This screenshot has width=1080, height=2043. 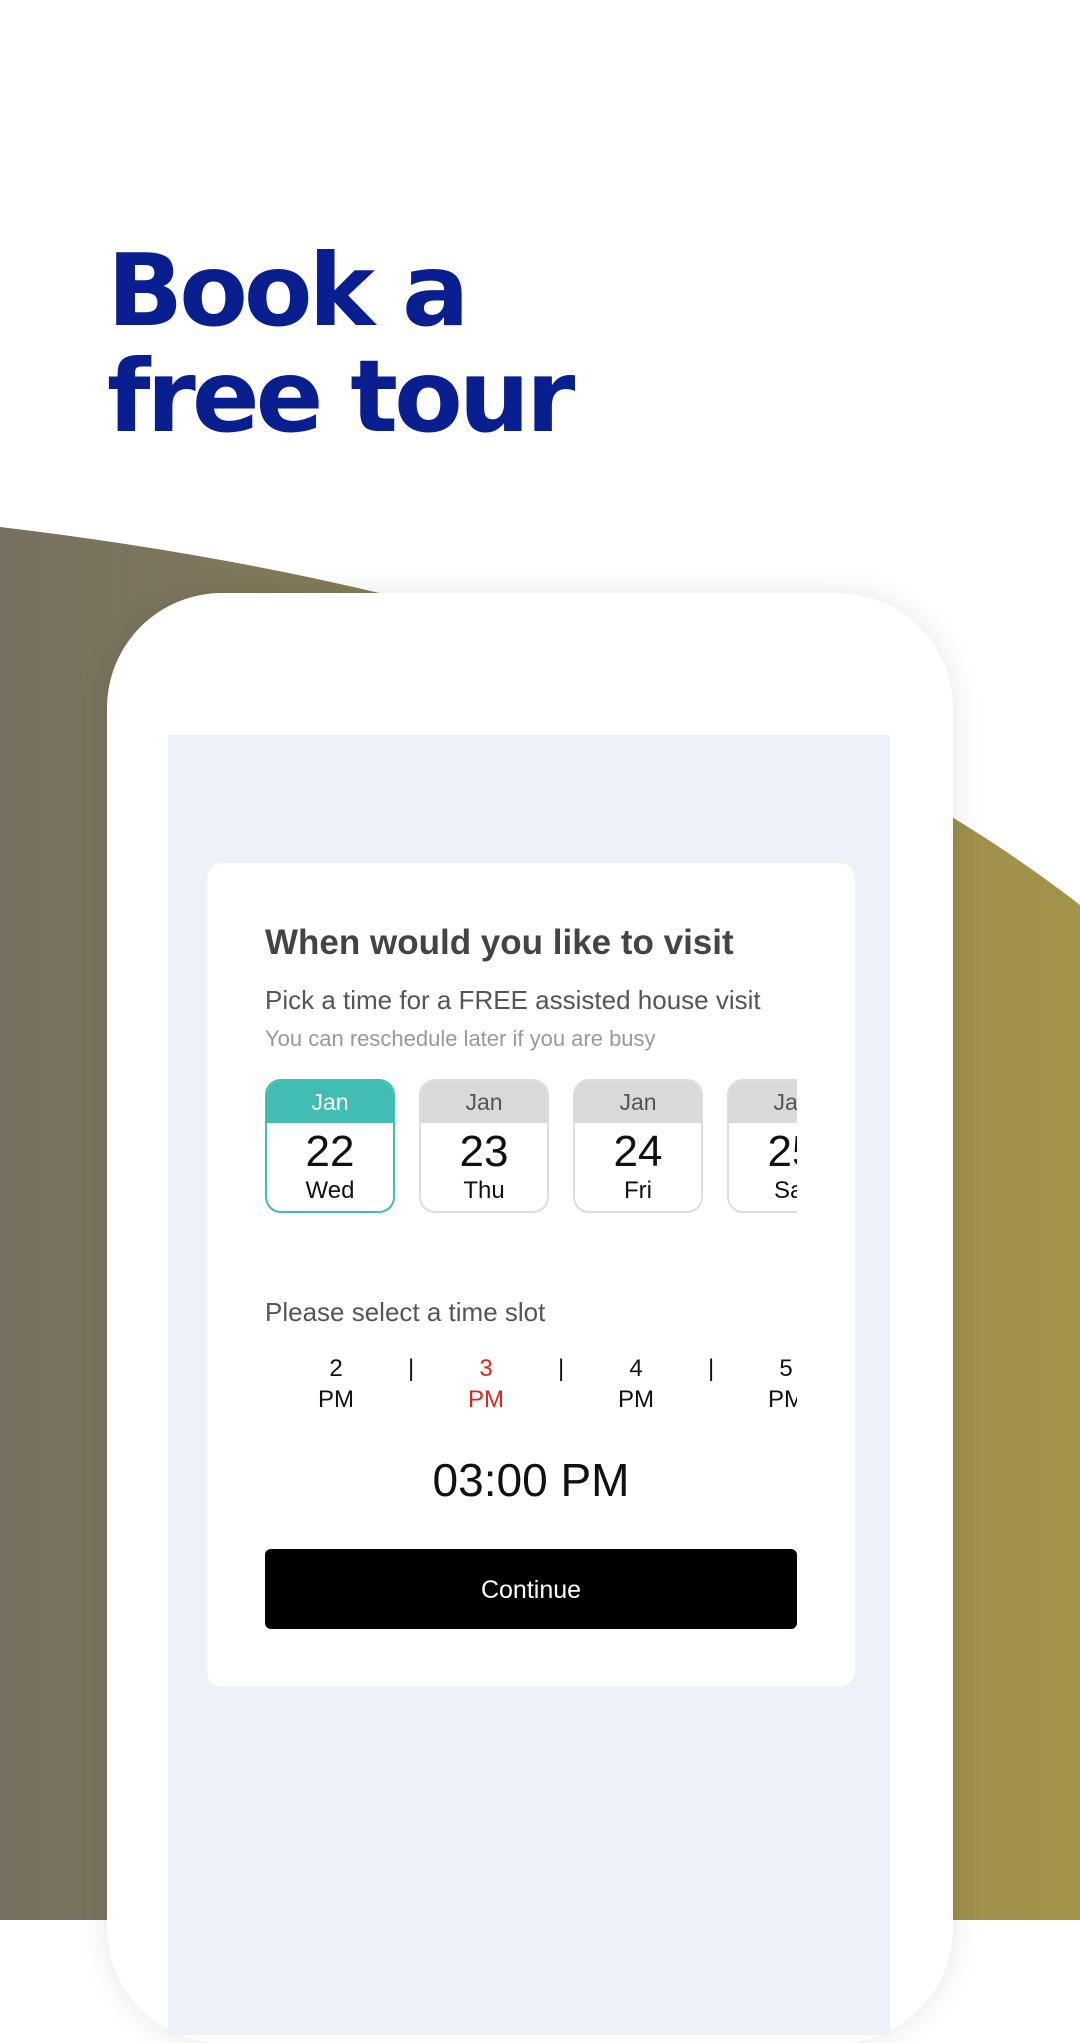 I want to click on date-day: 23, so click(x=484, y=1151).